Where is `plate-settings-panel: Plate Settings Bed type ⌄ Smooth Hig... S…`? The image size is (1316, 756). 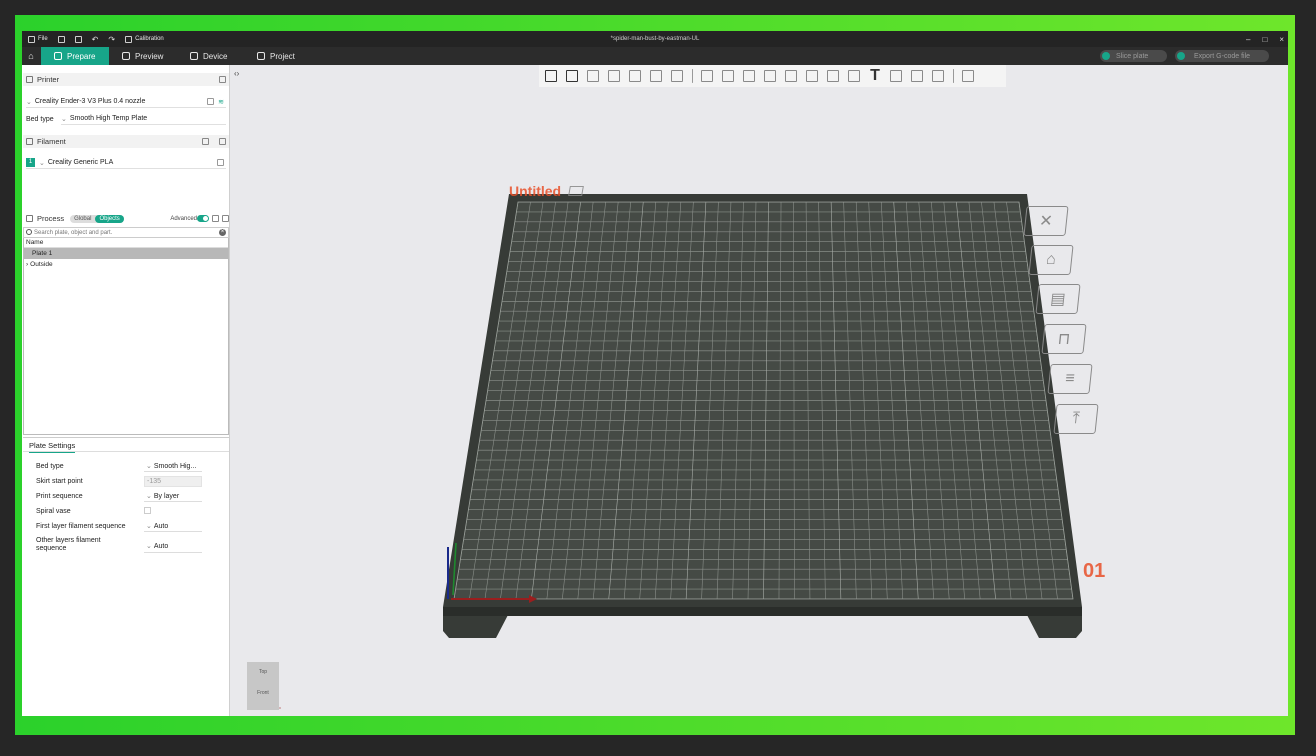
plate-settings-panel: Plate Settings Bed type ⌄ Smooth Hig... S… is located at coordinates (126, 576).